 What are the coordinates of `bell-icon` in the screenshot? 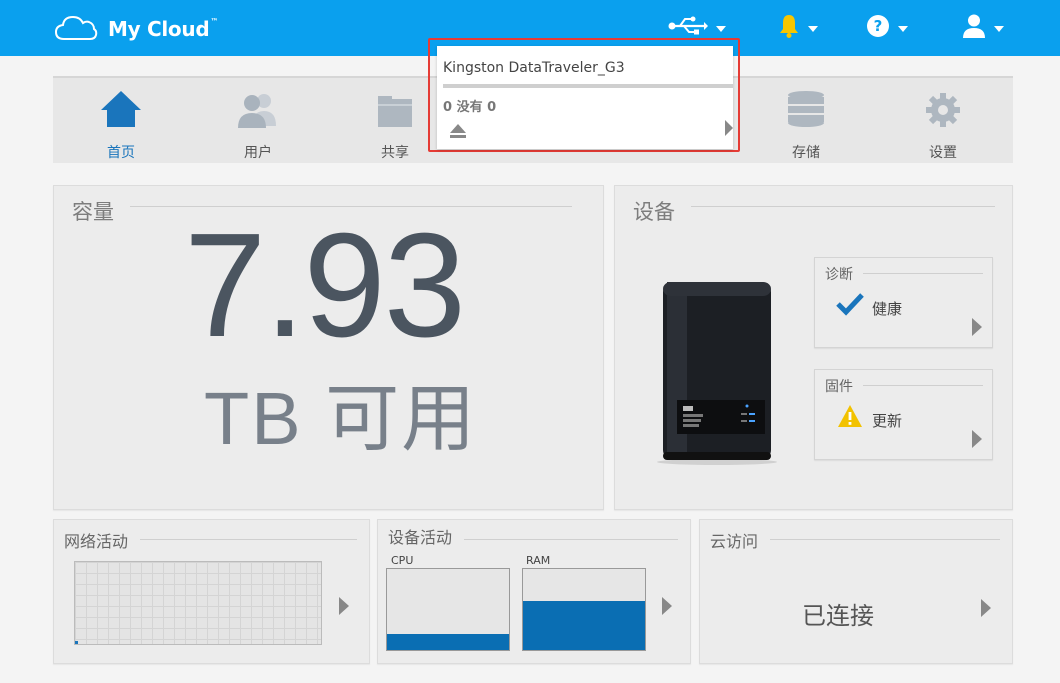 It's located at (789, 28).